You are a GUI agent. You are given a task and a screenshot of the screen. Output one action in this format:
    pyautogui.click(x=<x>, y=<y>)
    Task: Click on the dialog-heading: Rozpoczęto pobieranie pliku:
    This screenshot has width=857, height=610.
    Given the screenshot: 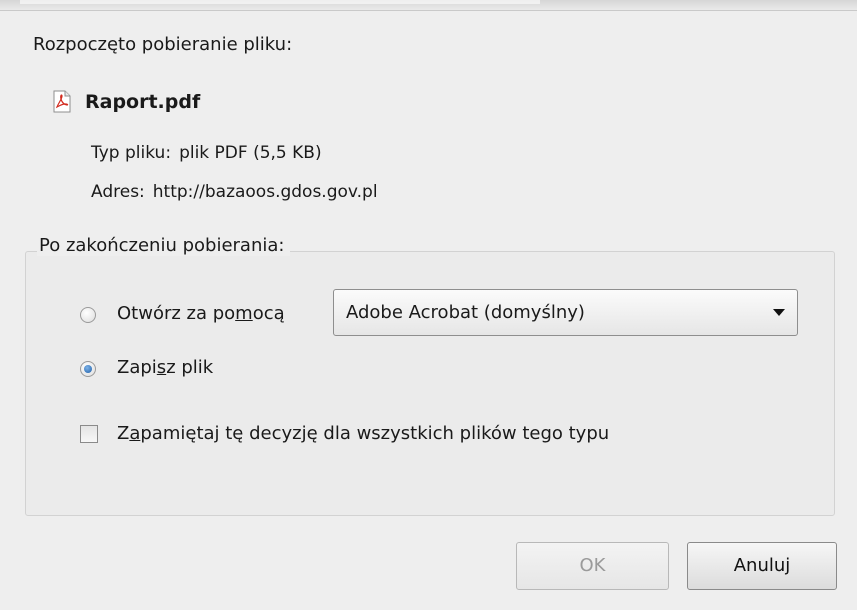 What is the action you would take?
    pyautogui.click(x=163, y=44)
    